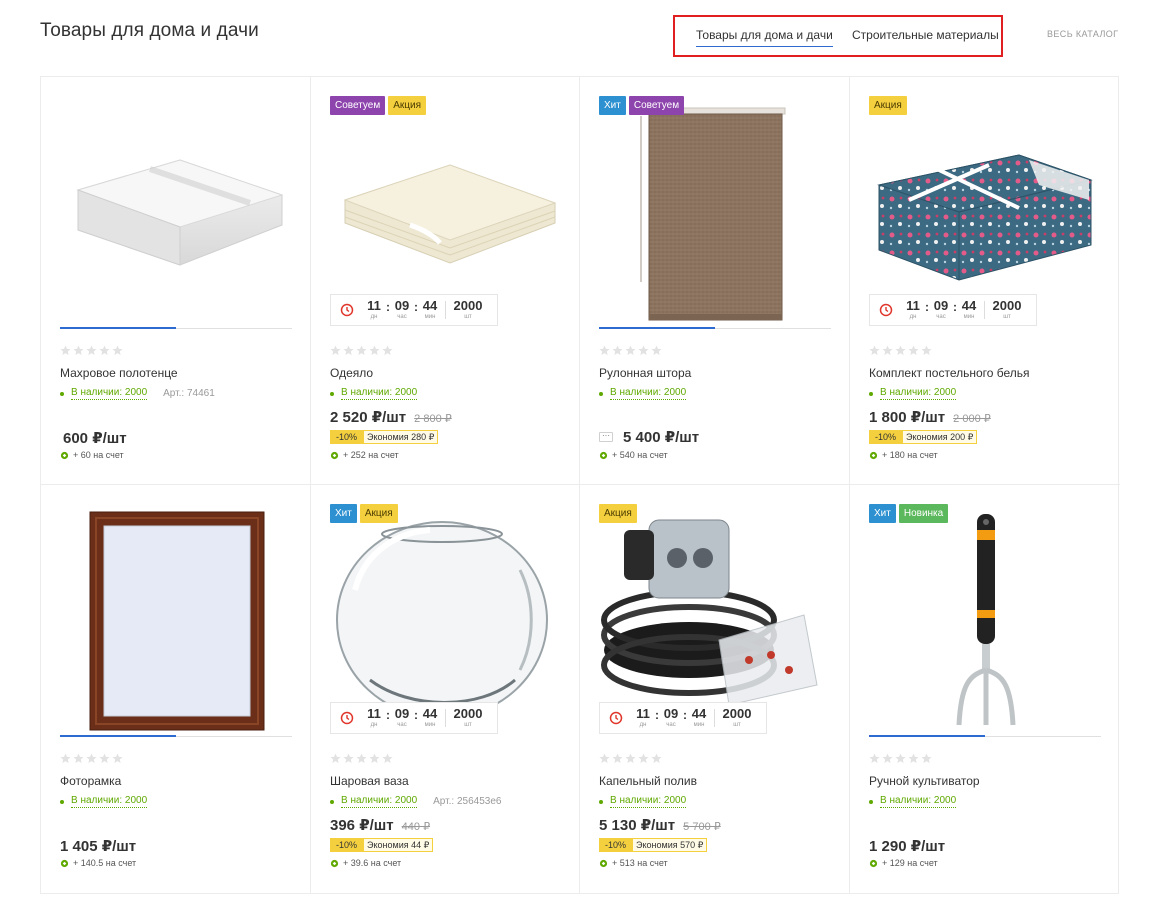  Describe the element at coordinates (119, 373) in the screenshot. I see `product-name: Махровое полотенце` at that location.